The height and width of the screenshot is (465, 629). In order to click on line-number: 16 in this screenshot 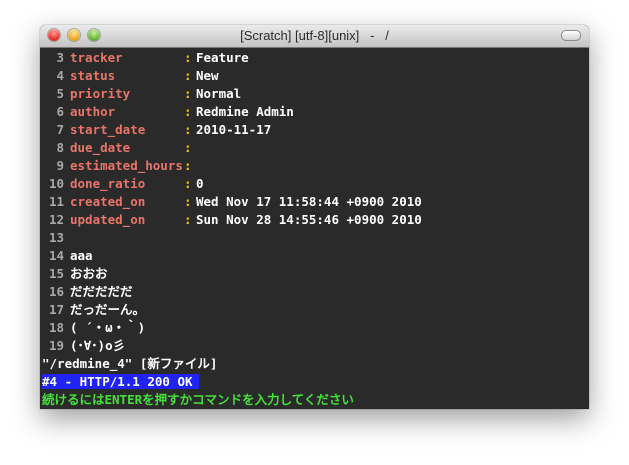, I will do `click(56, 291)`.